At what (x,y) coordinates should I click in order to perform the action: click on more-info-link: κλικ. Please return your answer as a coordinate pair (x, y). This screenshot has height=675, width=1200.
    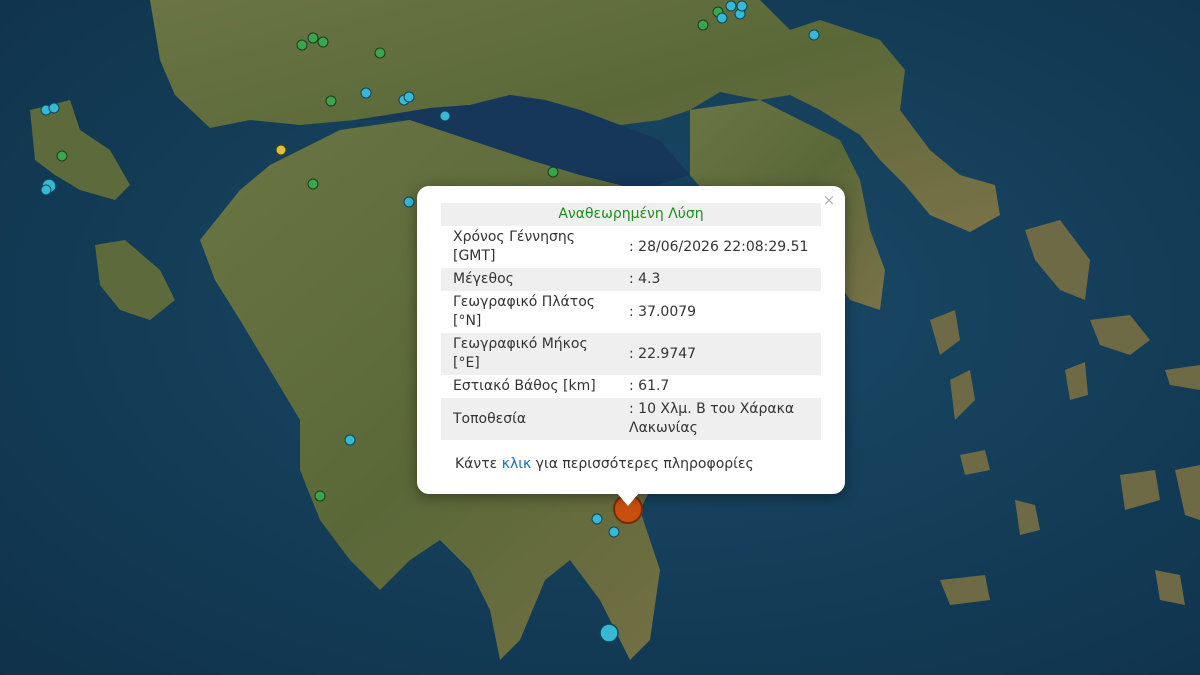
    Looking at the image, I should click on (517, 464).